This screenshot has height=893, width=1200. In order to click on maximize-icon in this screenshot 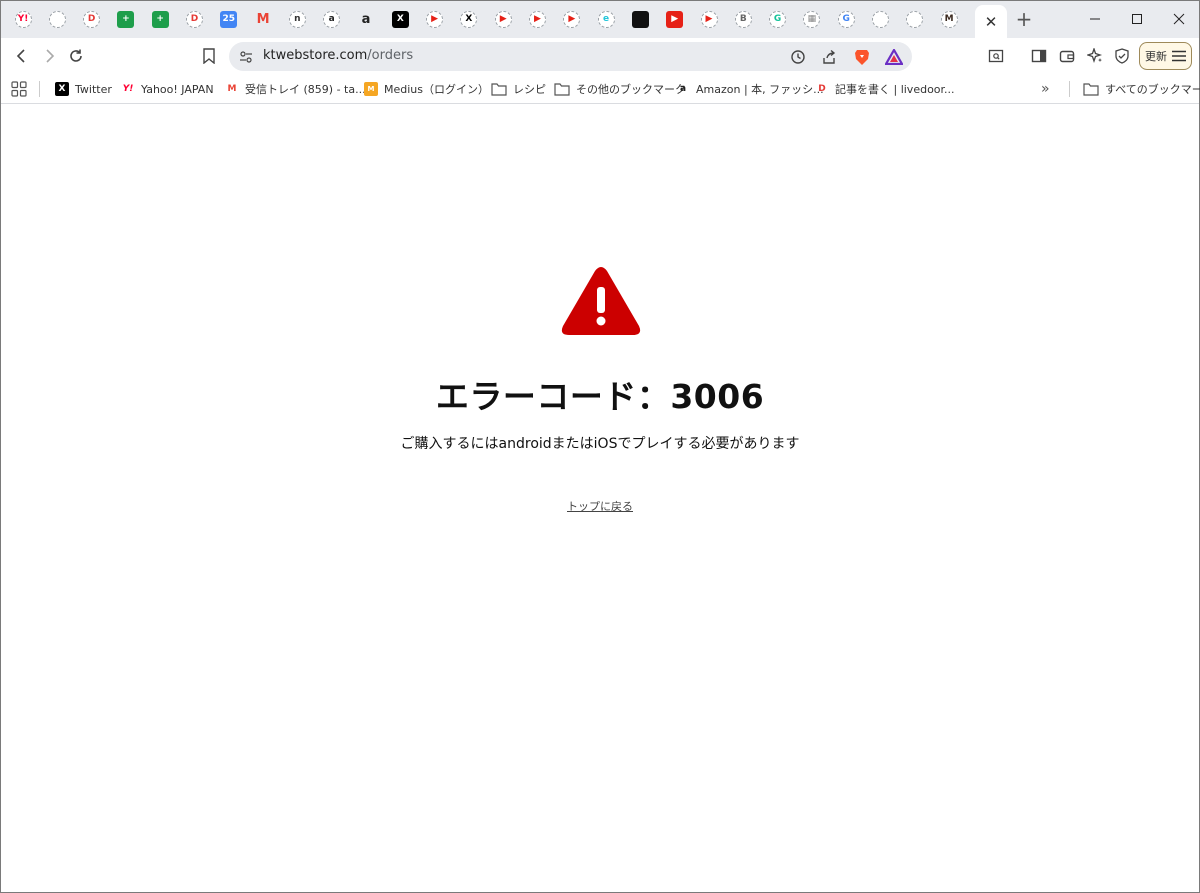, I will do `click(1137, 19)`.